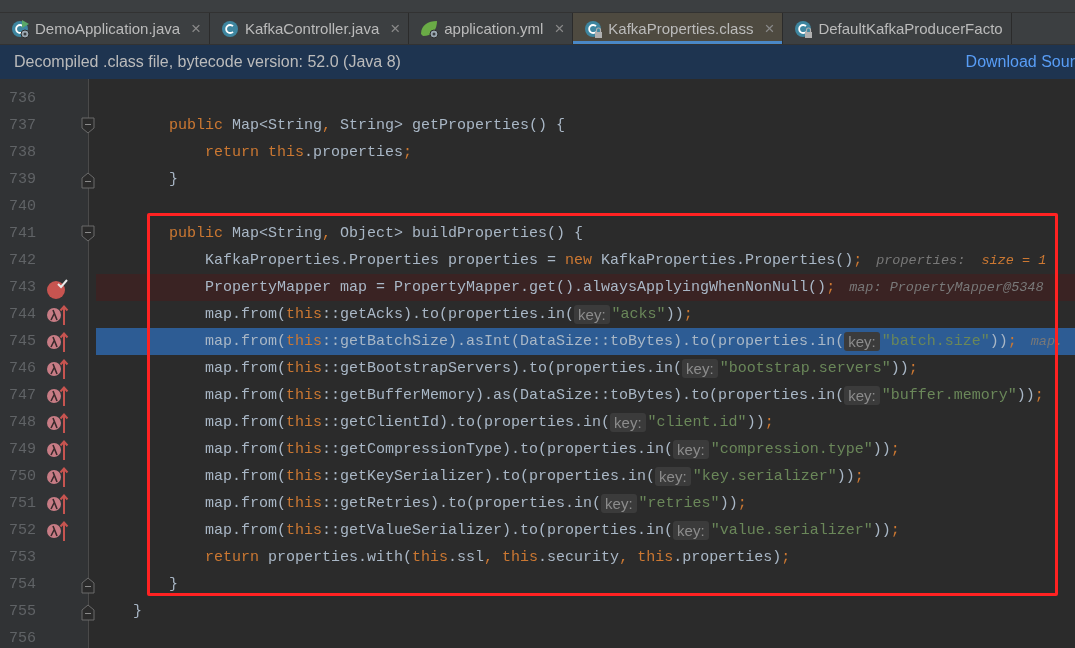  I want to click on leaf-icon, so click(429, 28).